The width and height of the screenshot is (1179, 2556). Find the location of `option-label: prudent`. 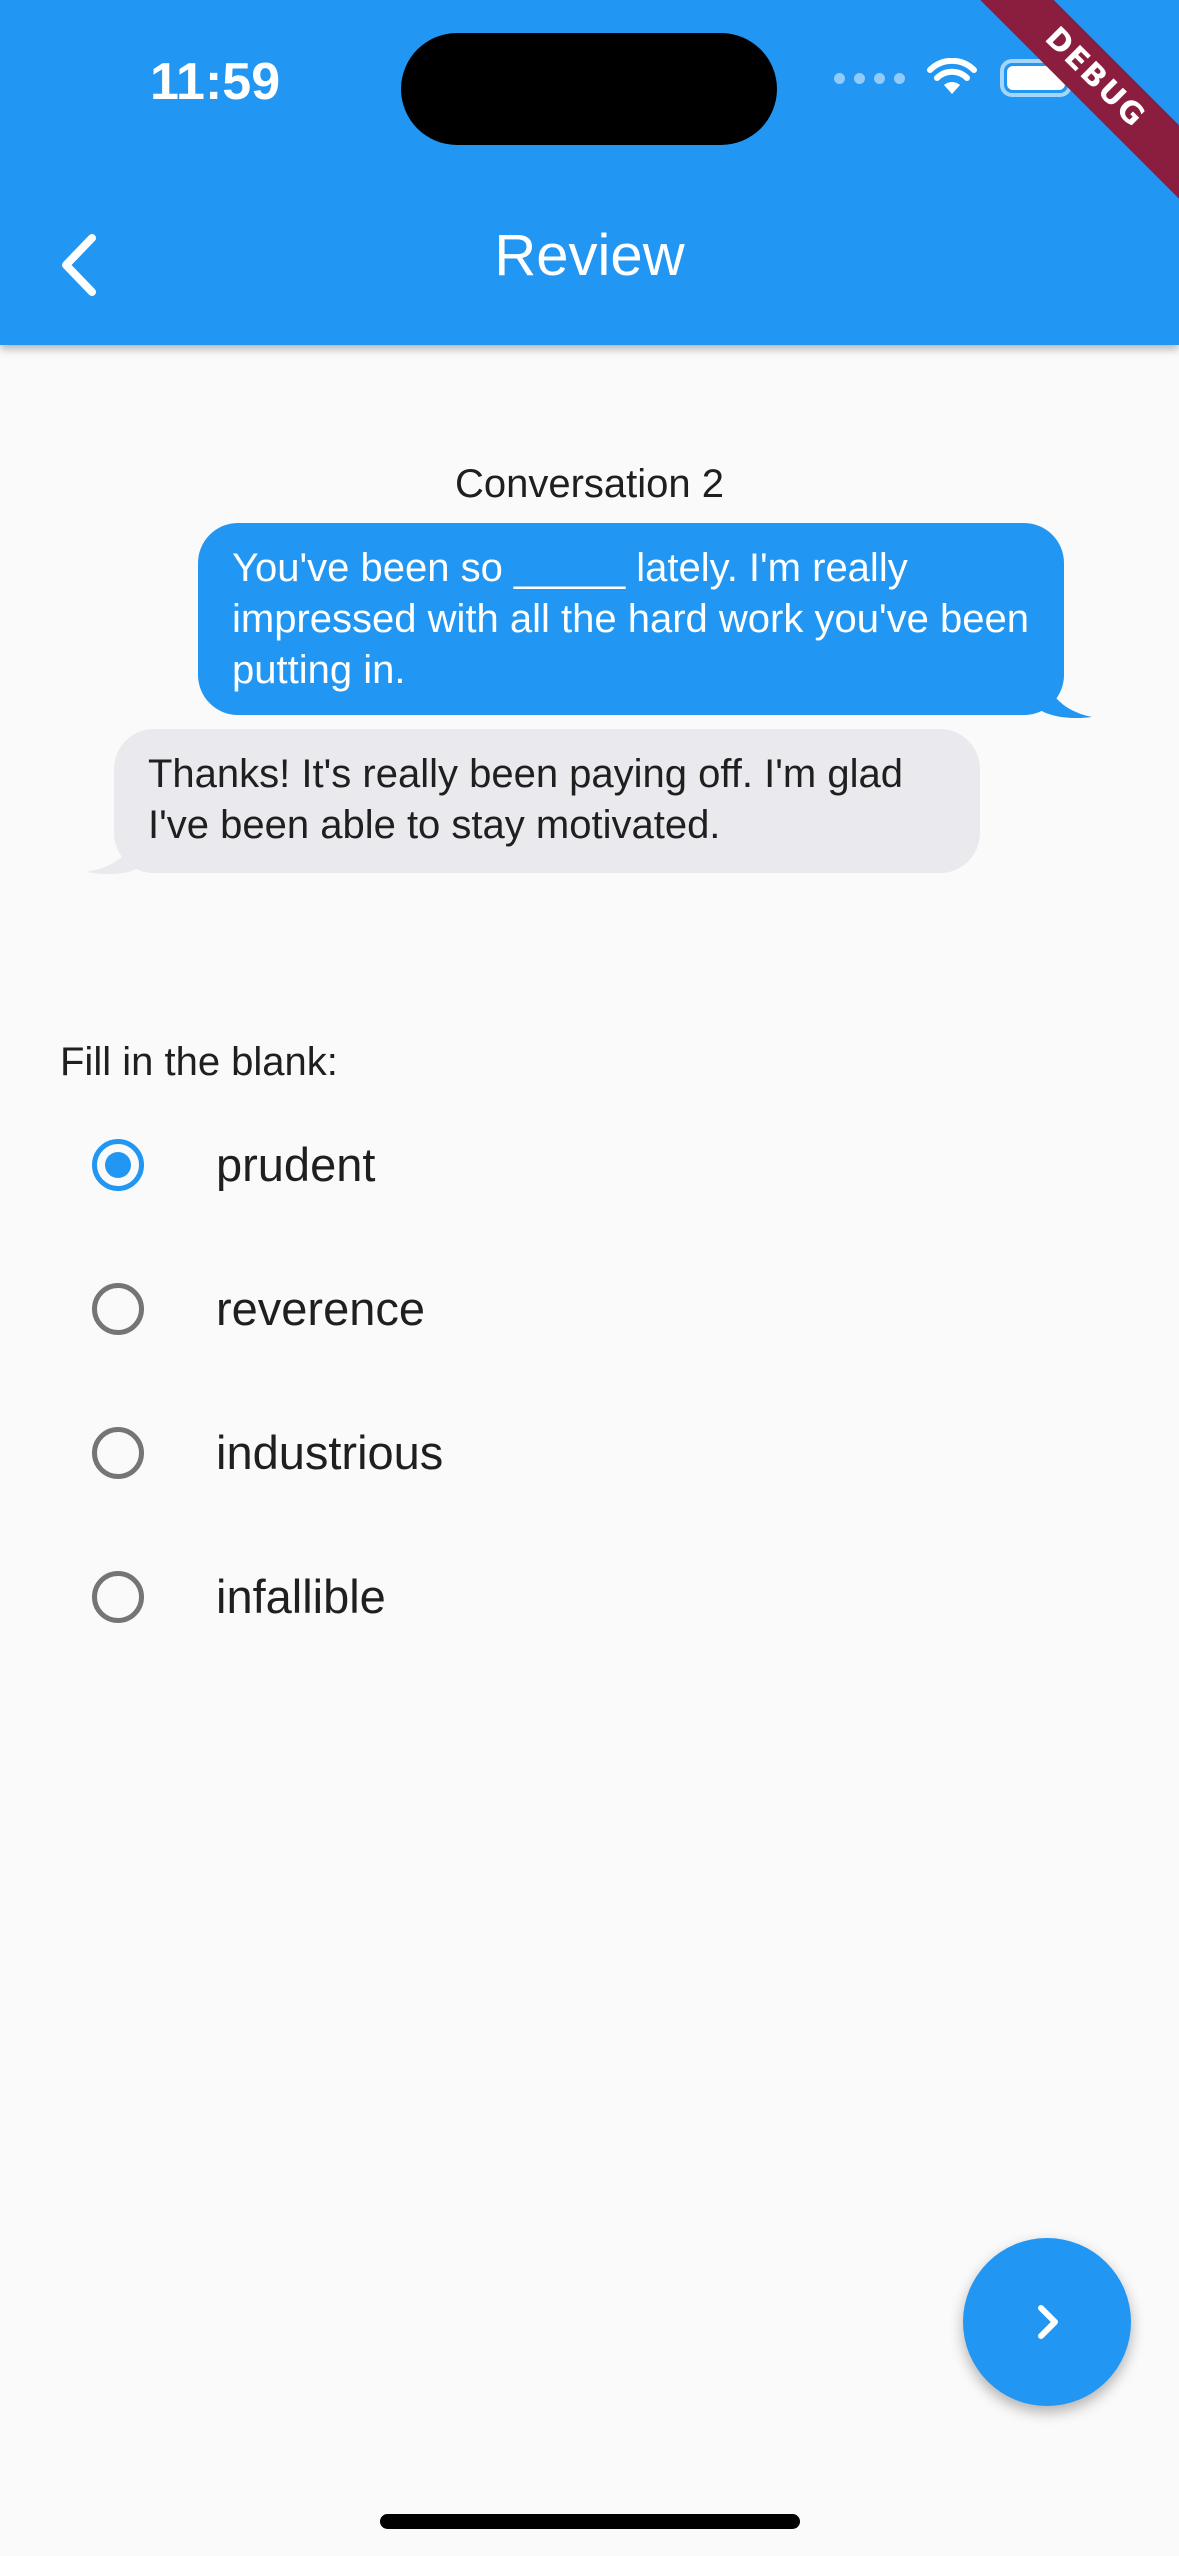

option-label: prudent is located at coordinates (296, 1164).